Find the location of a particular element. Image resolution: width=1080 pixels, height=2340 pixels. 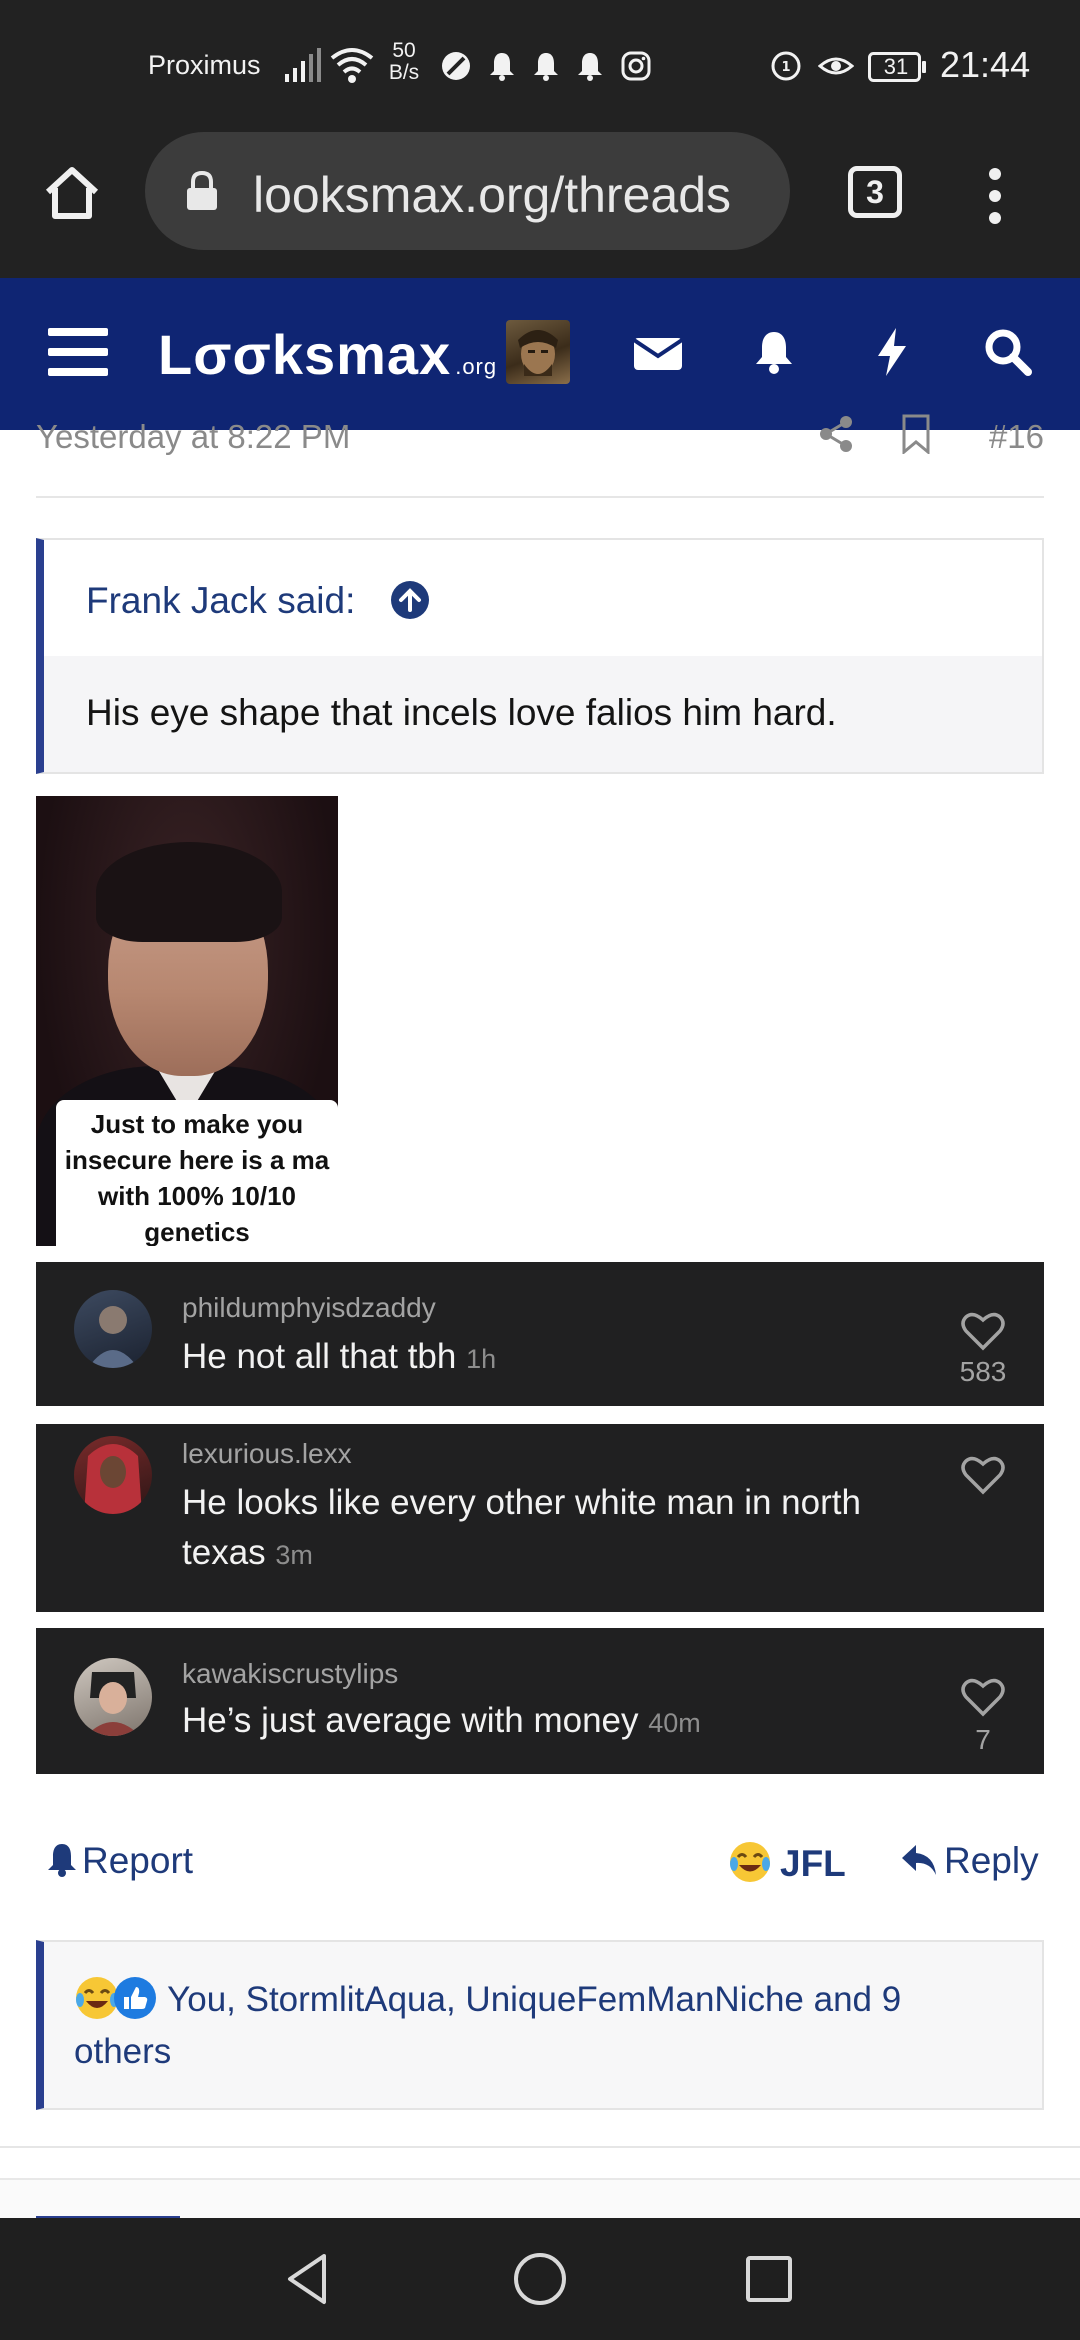

status-bar: Proximus 50 B/s 1 31 21:44 is located at coordinates (540, 65).